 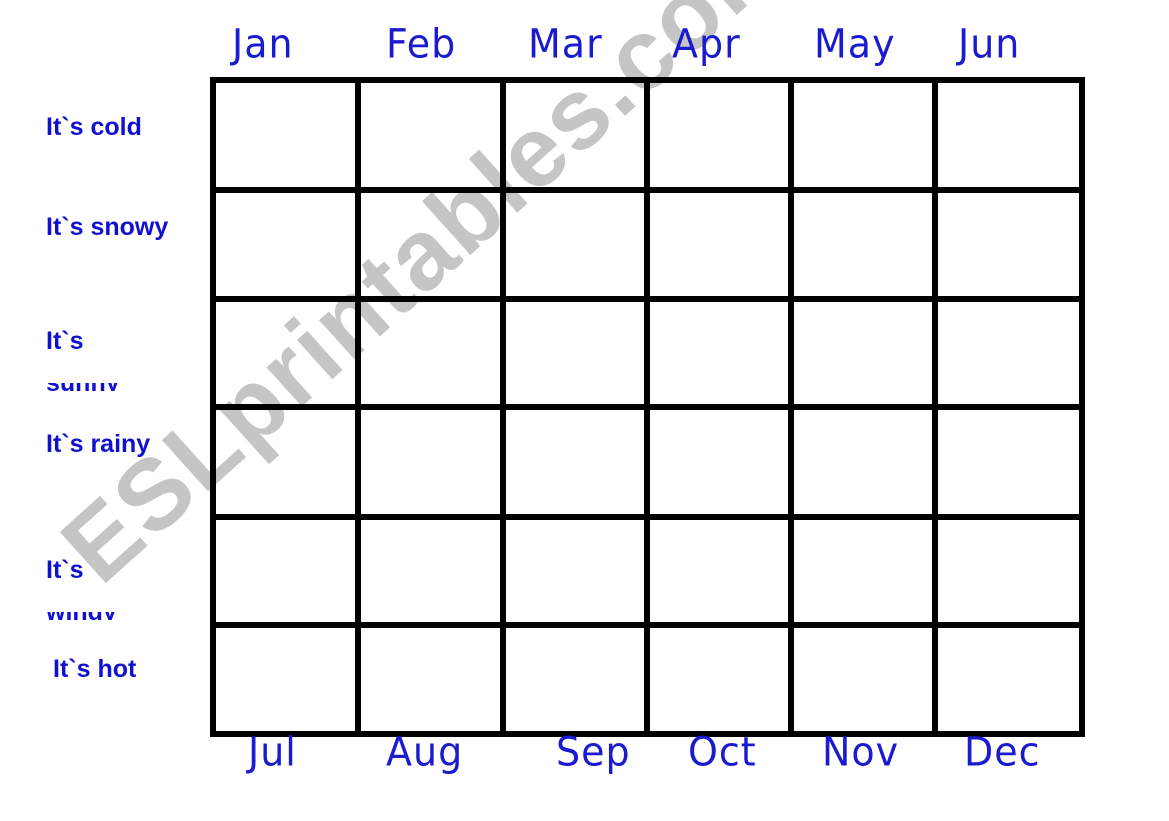 What do you see at coordinates (95, 669) in the screenshot?
I see `row-label: It`s hot` at bounding box center [95, 669].